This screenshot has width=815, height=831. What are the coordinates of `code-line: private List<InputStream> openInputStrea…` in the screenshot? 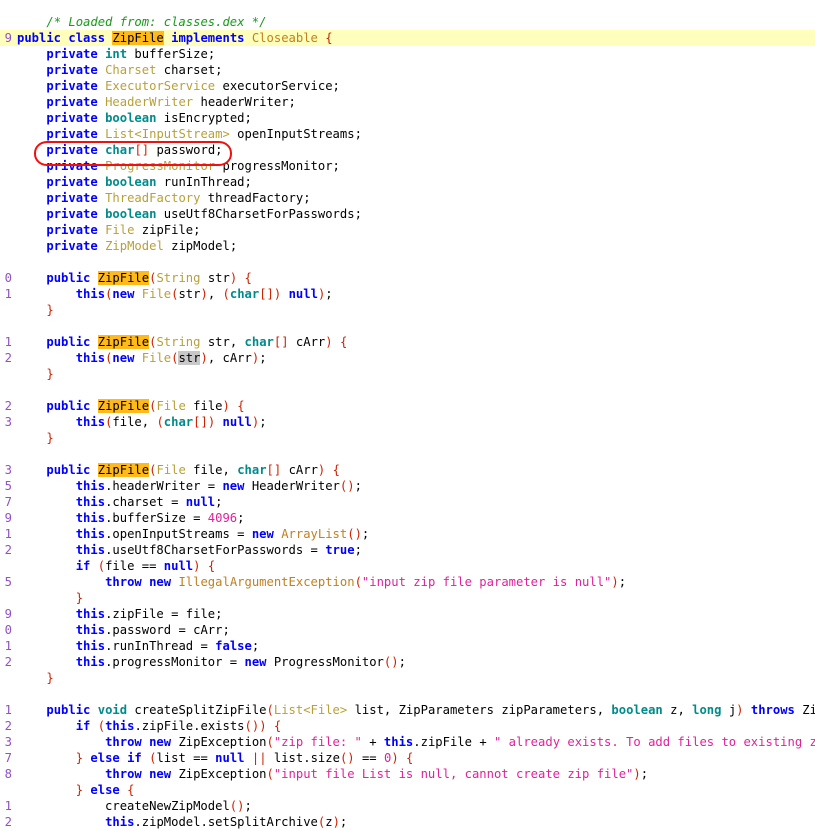 It's located at (407, 134).